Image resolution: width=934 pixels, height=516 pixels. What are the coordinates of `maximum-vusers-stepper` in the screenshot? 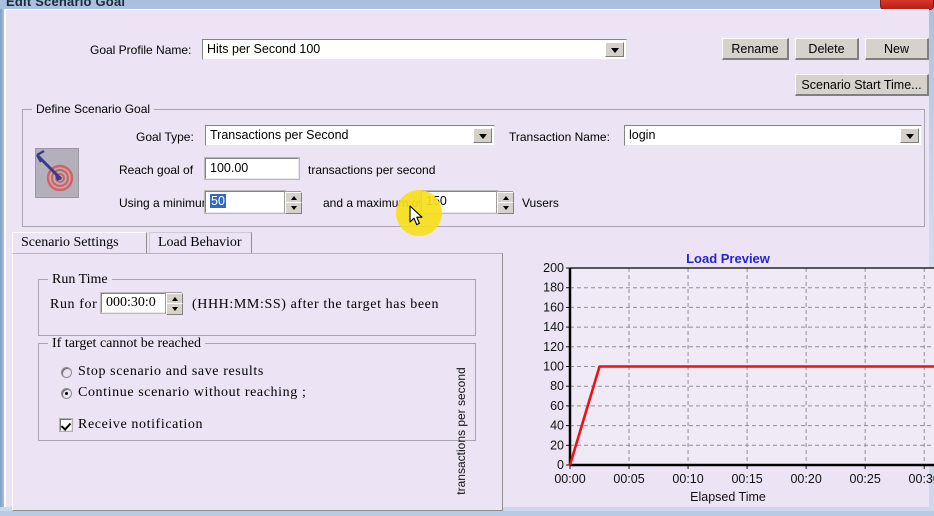 It's located at (505, 202).